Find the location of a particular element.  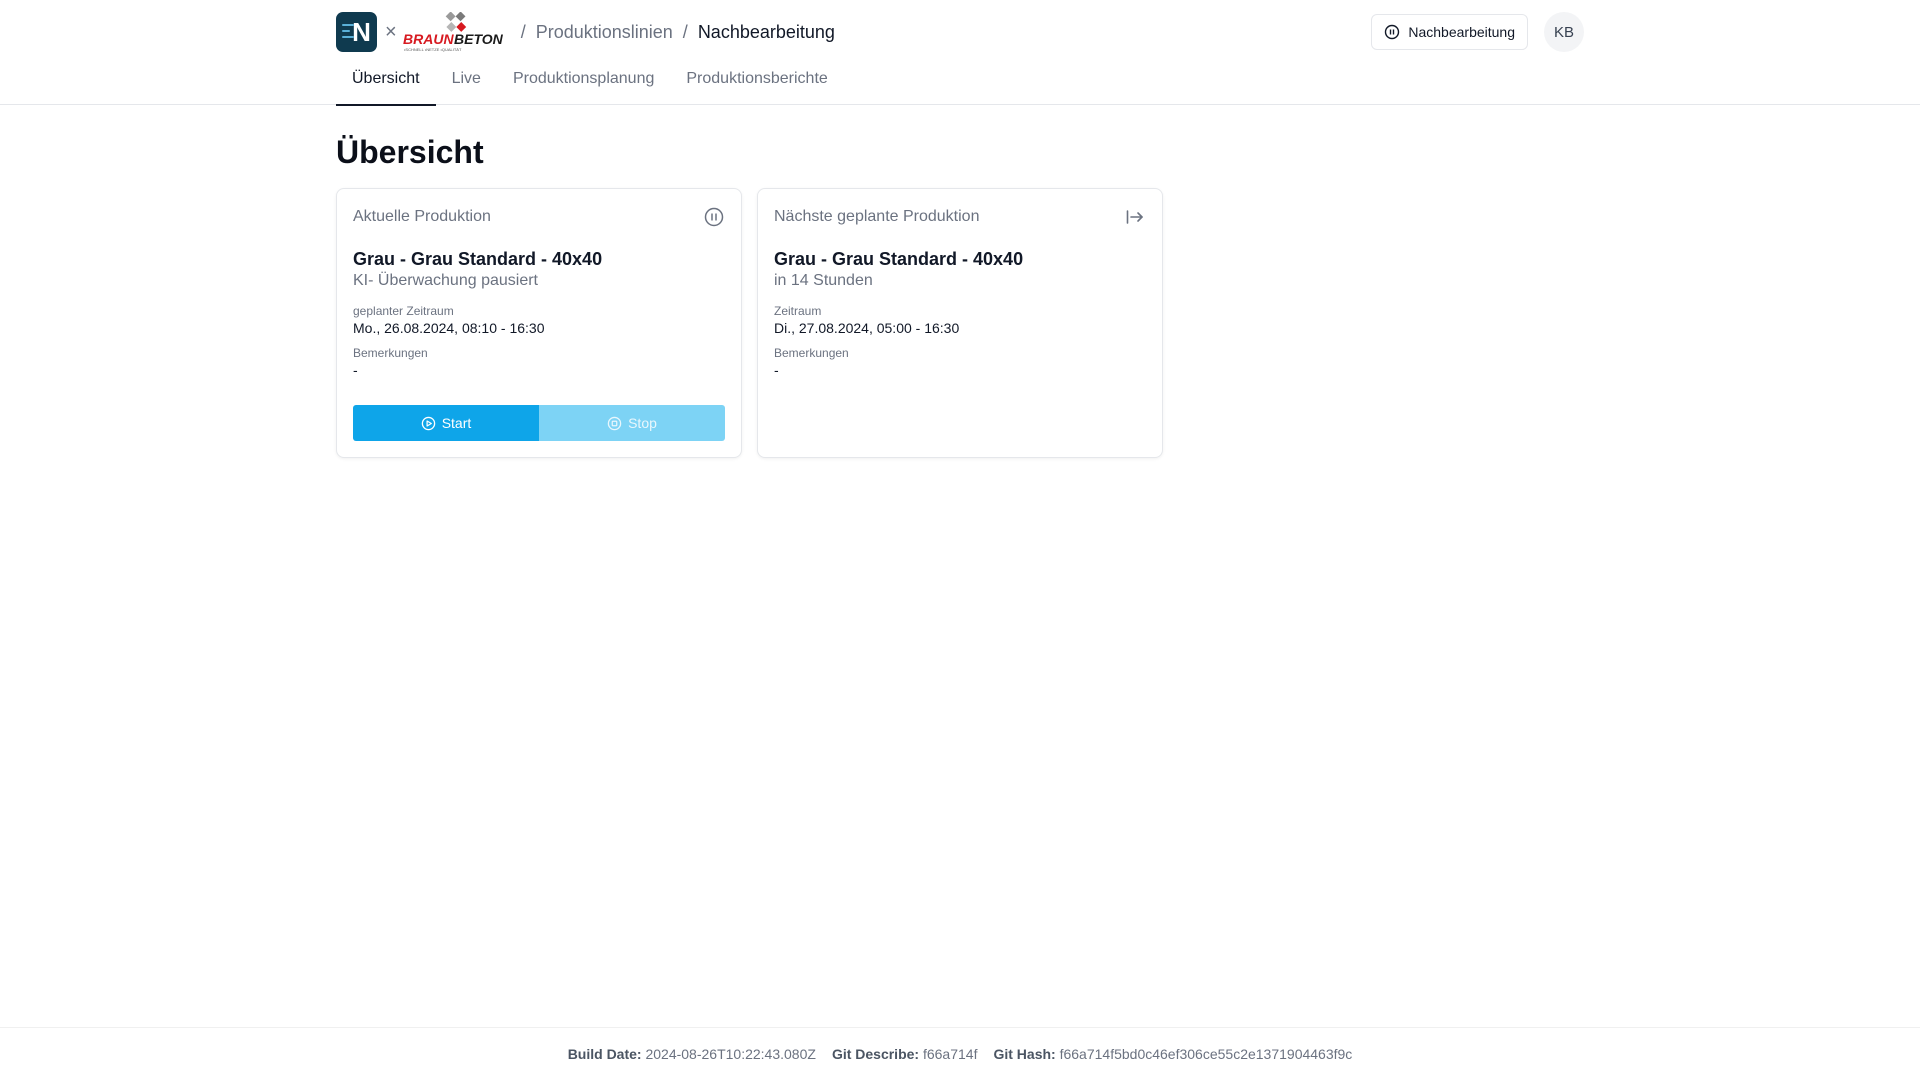

card-label: Nächste geplante Produktion is located at coordinates (877, 216).